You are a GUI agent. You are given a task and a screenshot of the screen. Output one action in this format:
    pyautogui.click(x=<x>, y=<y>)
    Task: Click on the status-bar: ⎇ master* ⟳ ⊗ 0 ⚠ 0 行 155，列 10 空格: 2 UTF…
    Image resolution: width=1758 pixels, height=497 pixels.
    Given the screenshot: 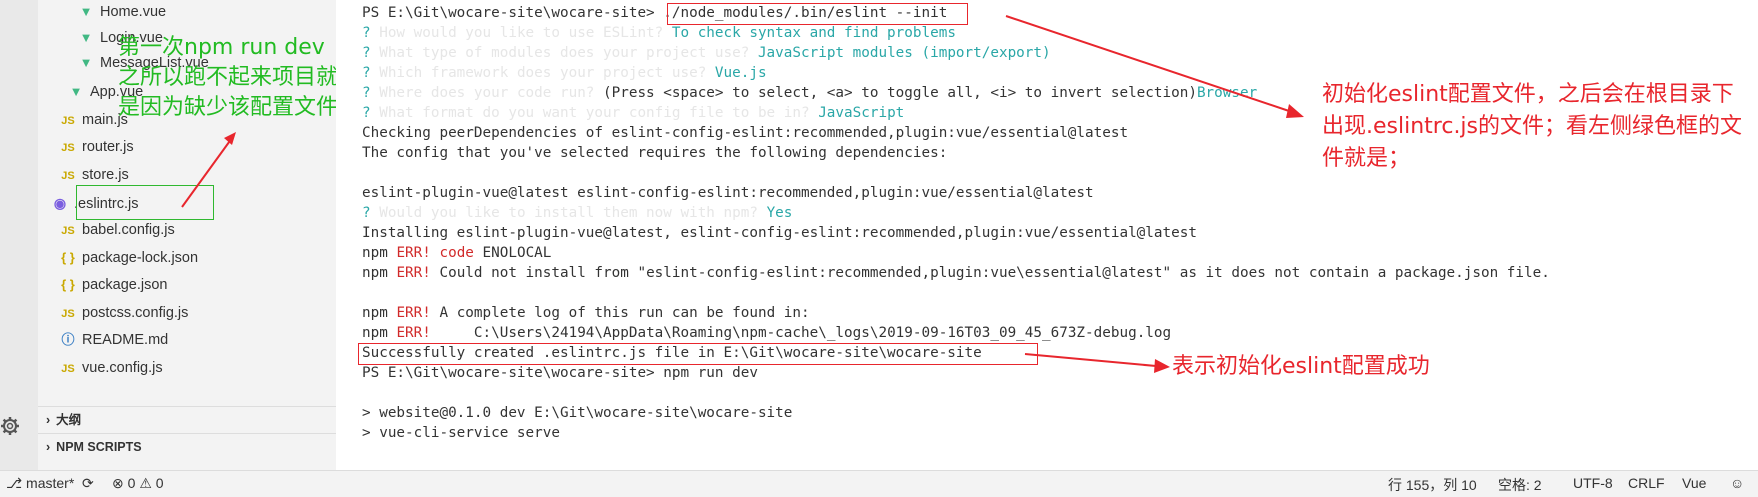 What is the action you would take?
    pyautogui.click(x=879, y=483)
    